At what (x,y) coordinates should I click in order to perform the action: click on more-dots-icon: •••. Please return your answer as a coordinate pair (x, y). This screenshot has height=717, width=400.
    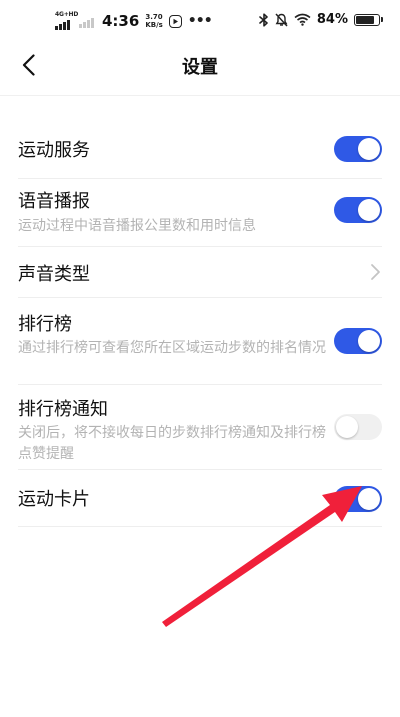
    Looking at the image, I should click on (200, 21).